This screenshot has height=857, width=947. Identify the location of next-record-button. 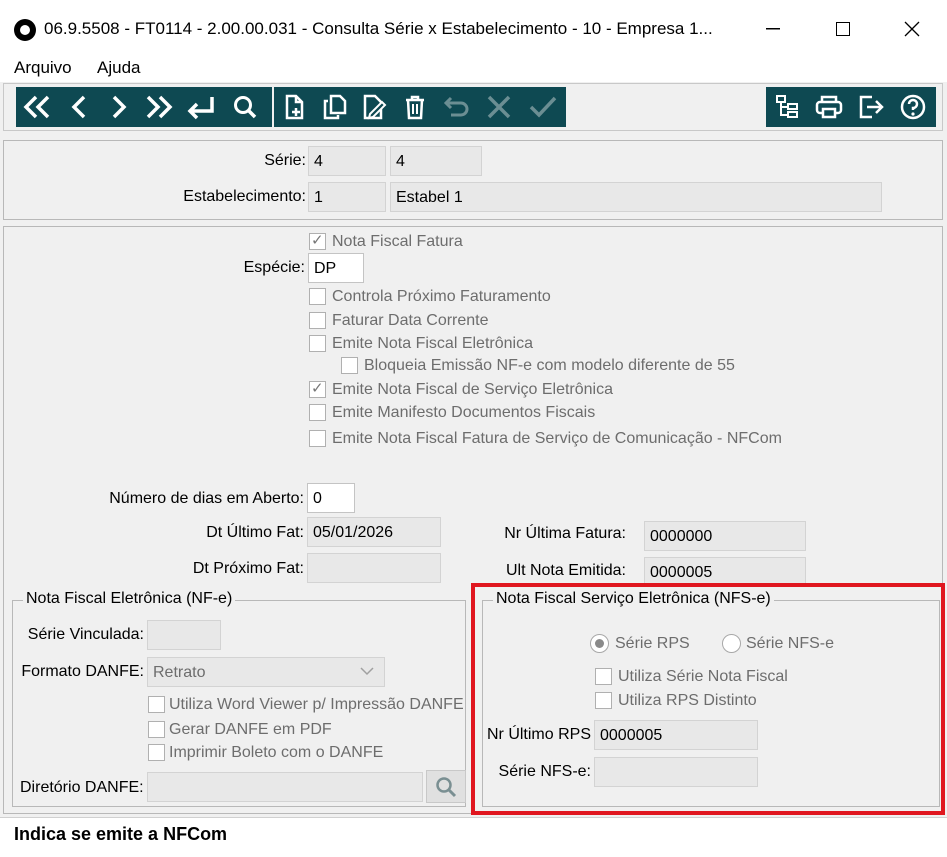
(119, 107).